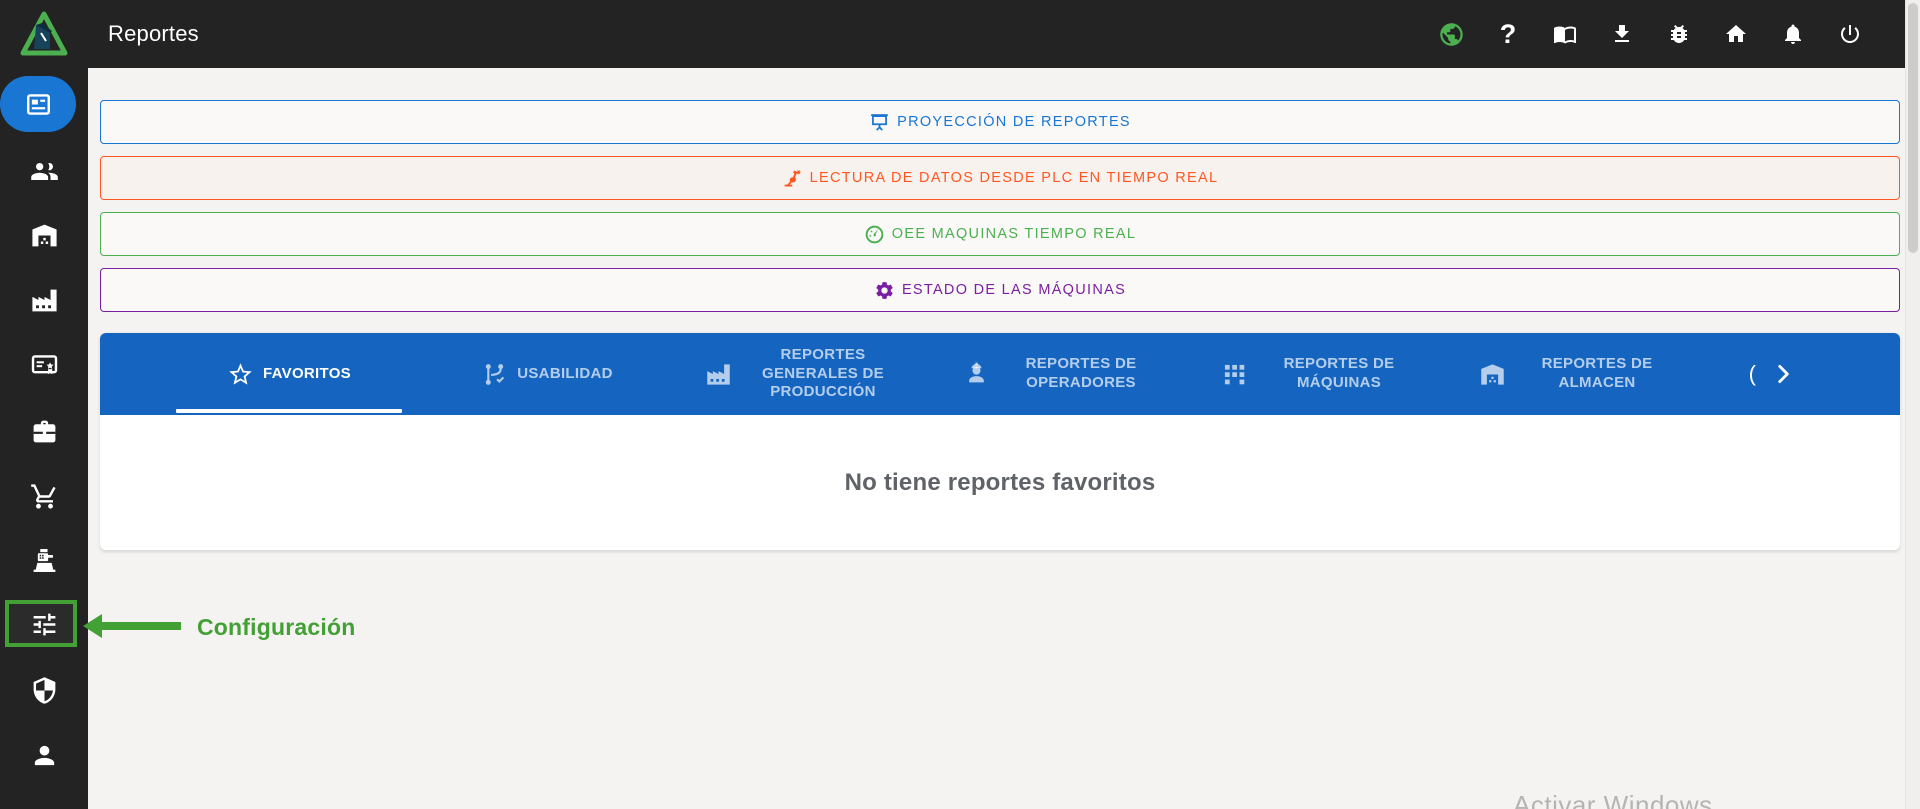  I want to click on newspaper-reports-icon, so click(38, 104).